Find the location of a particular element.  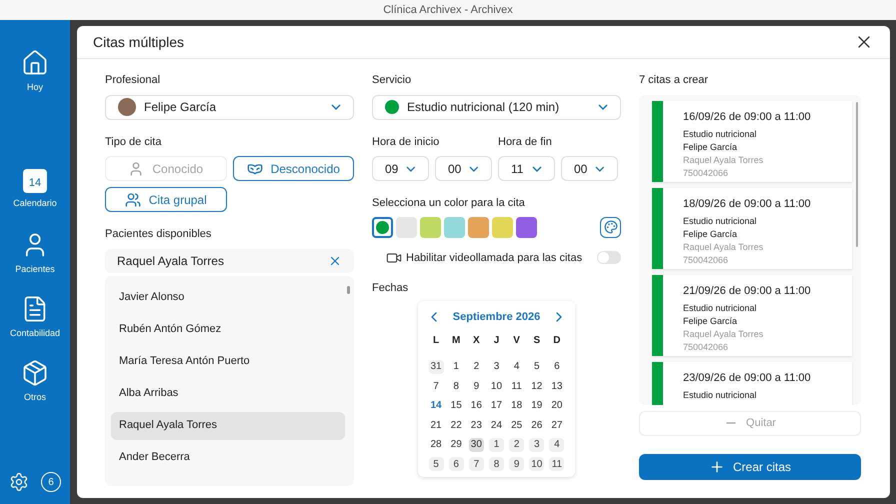

calendar-day: 19 is located at coordinates (536, 405).